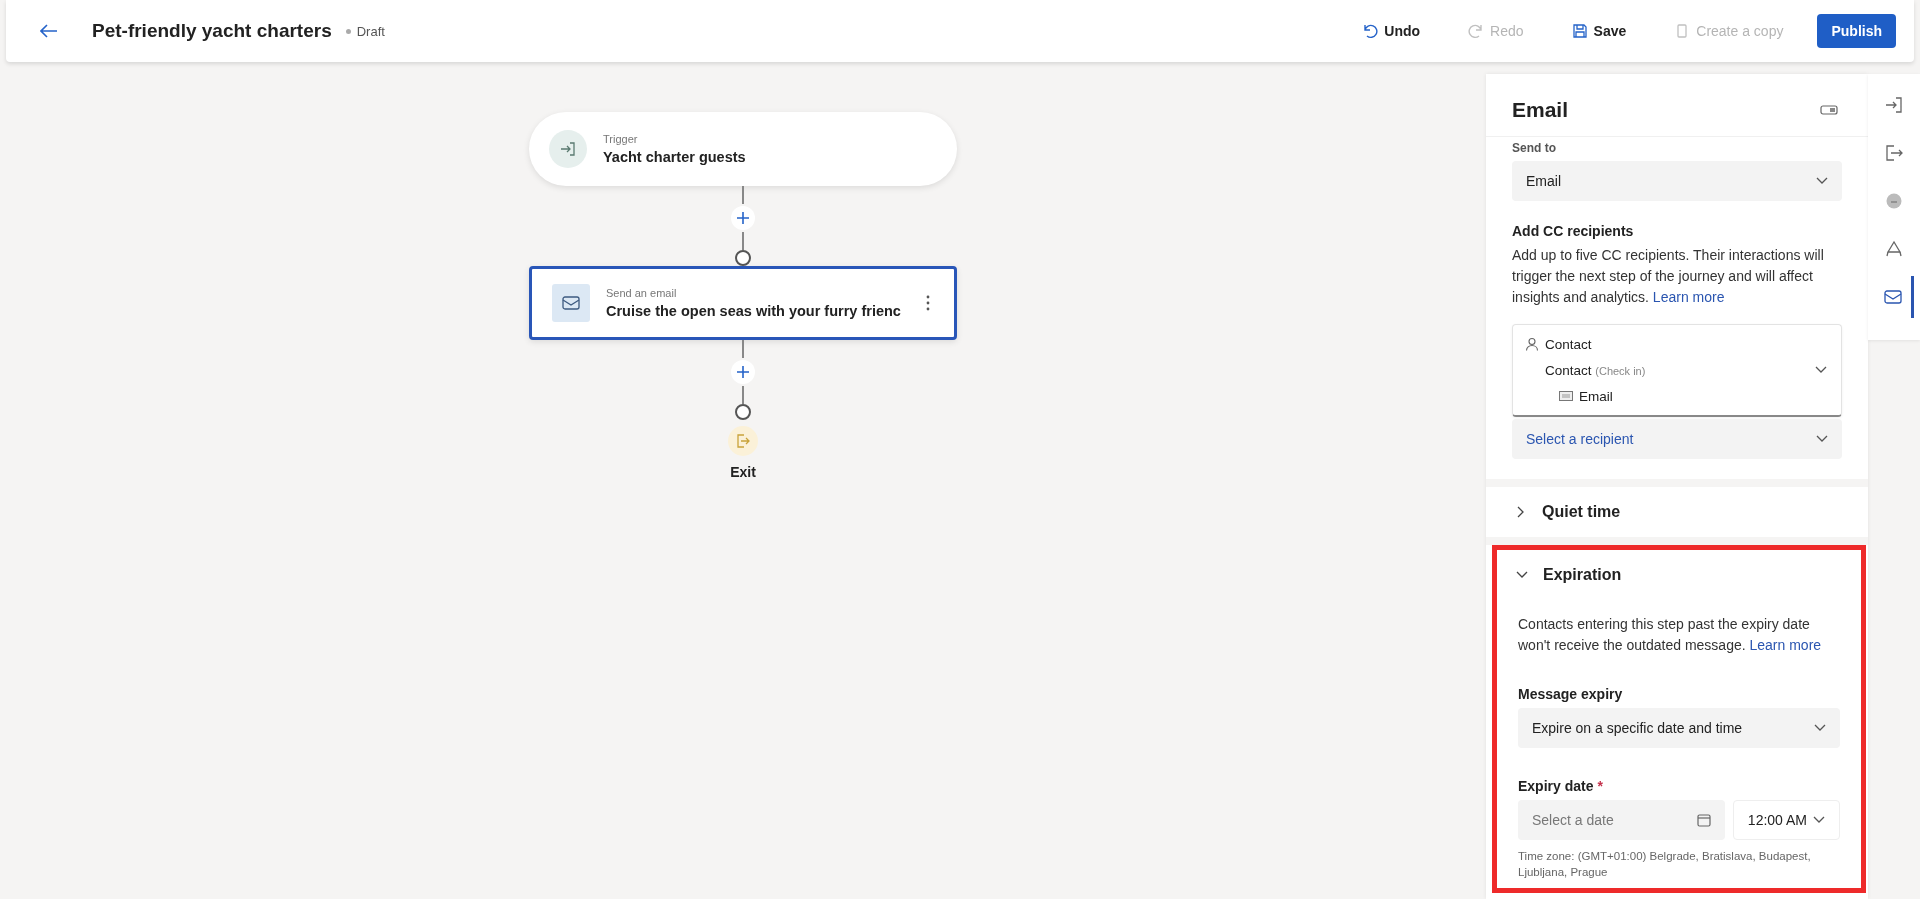 The image size is (1920, 899). Describe the element at coordinates (1679, 575) in the screenshot. I see `expiration-section-toggle: Expiration` at that location.